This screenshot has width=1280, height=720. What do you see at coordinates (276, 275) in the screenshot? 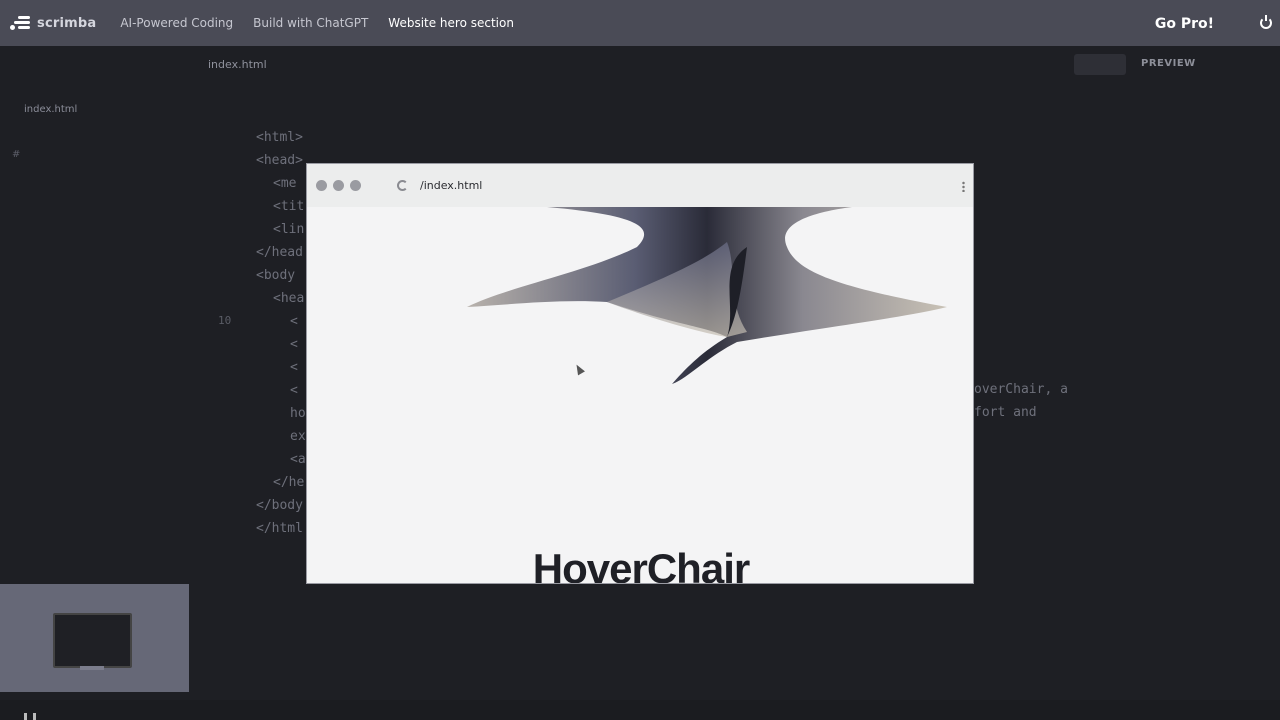
I see `code-line: <body` at bounding box center [276, 275].